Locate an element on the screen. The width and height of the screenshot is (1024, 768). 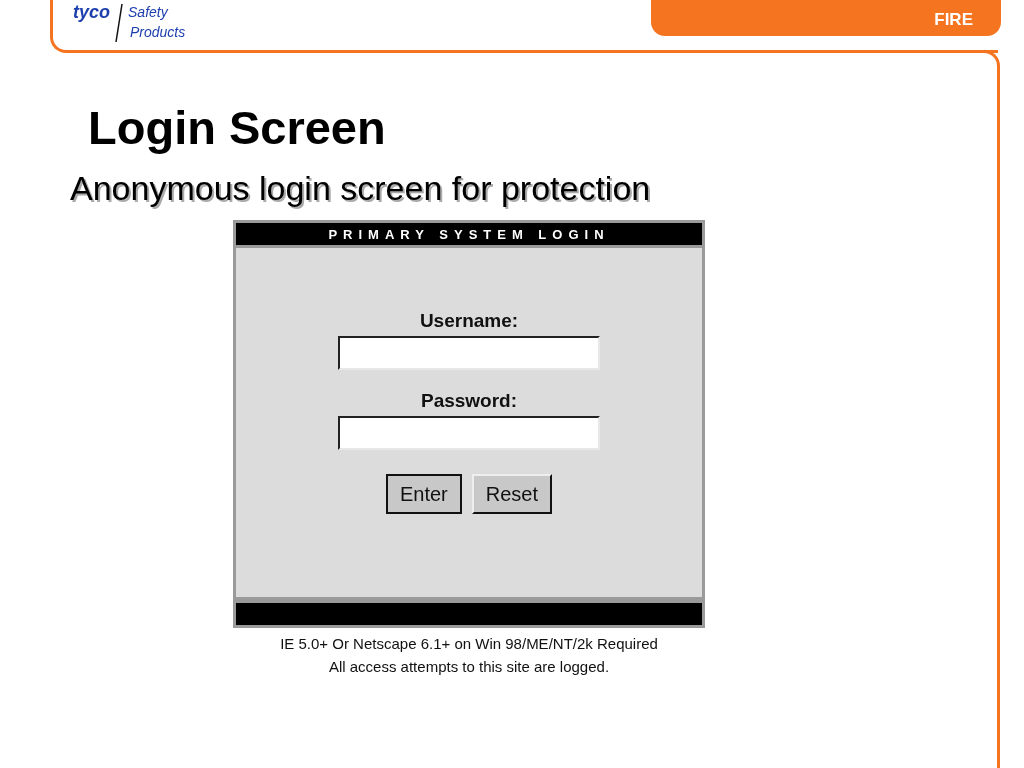
slide-title: Login Screen is located at coordinates (237, 128).